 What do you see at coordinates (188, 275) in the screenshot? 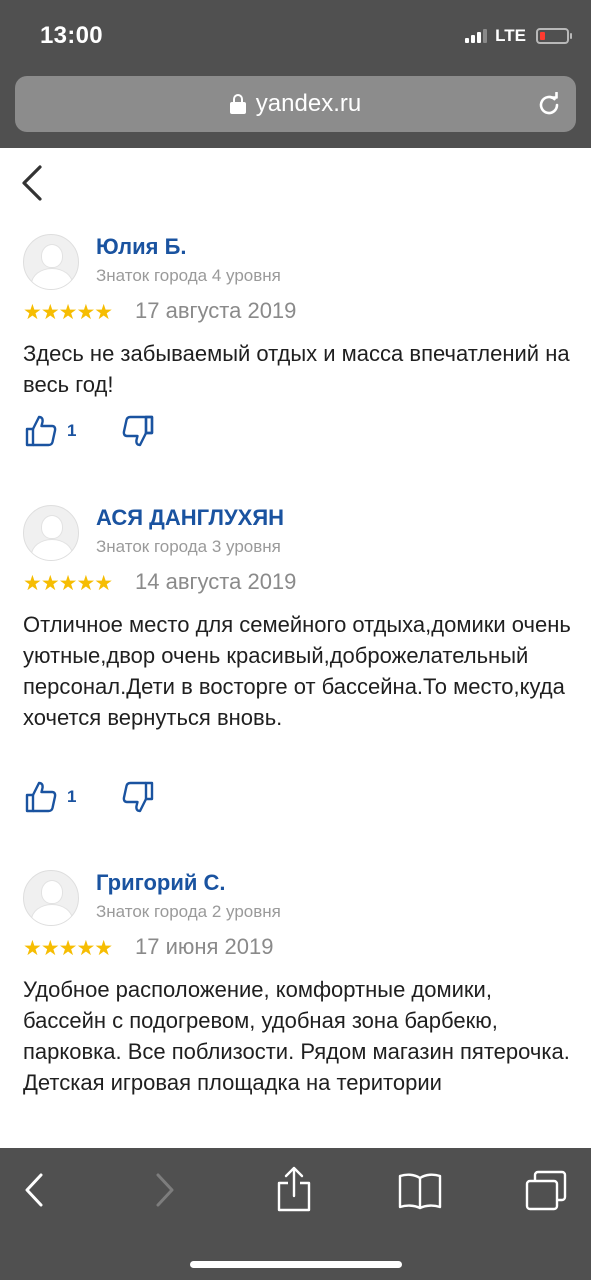
I see `reviewer-level: Знаток города 4 уровня` at bounding box center [188, 275].